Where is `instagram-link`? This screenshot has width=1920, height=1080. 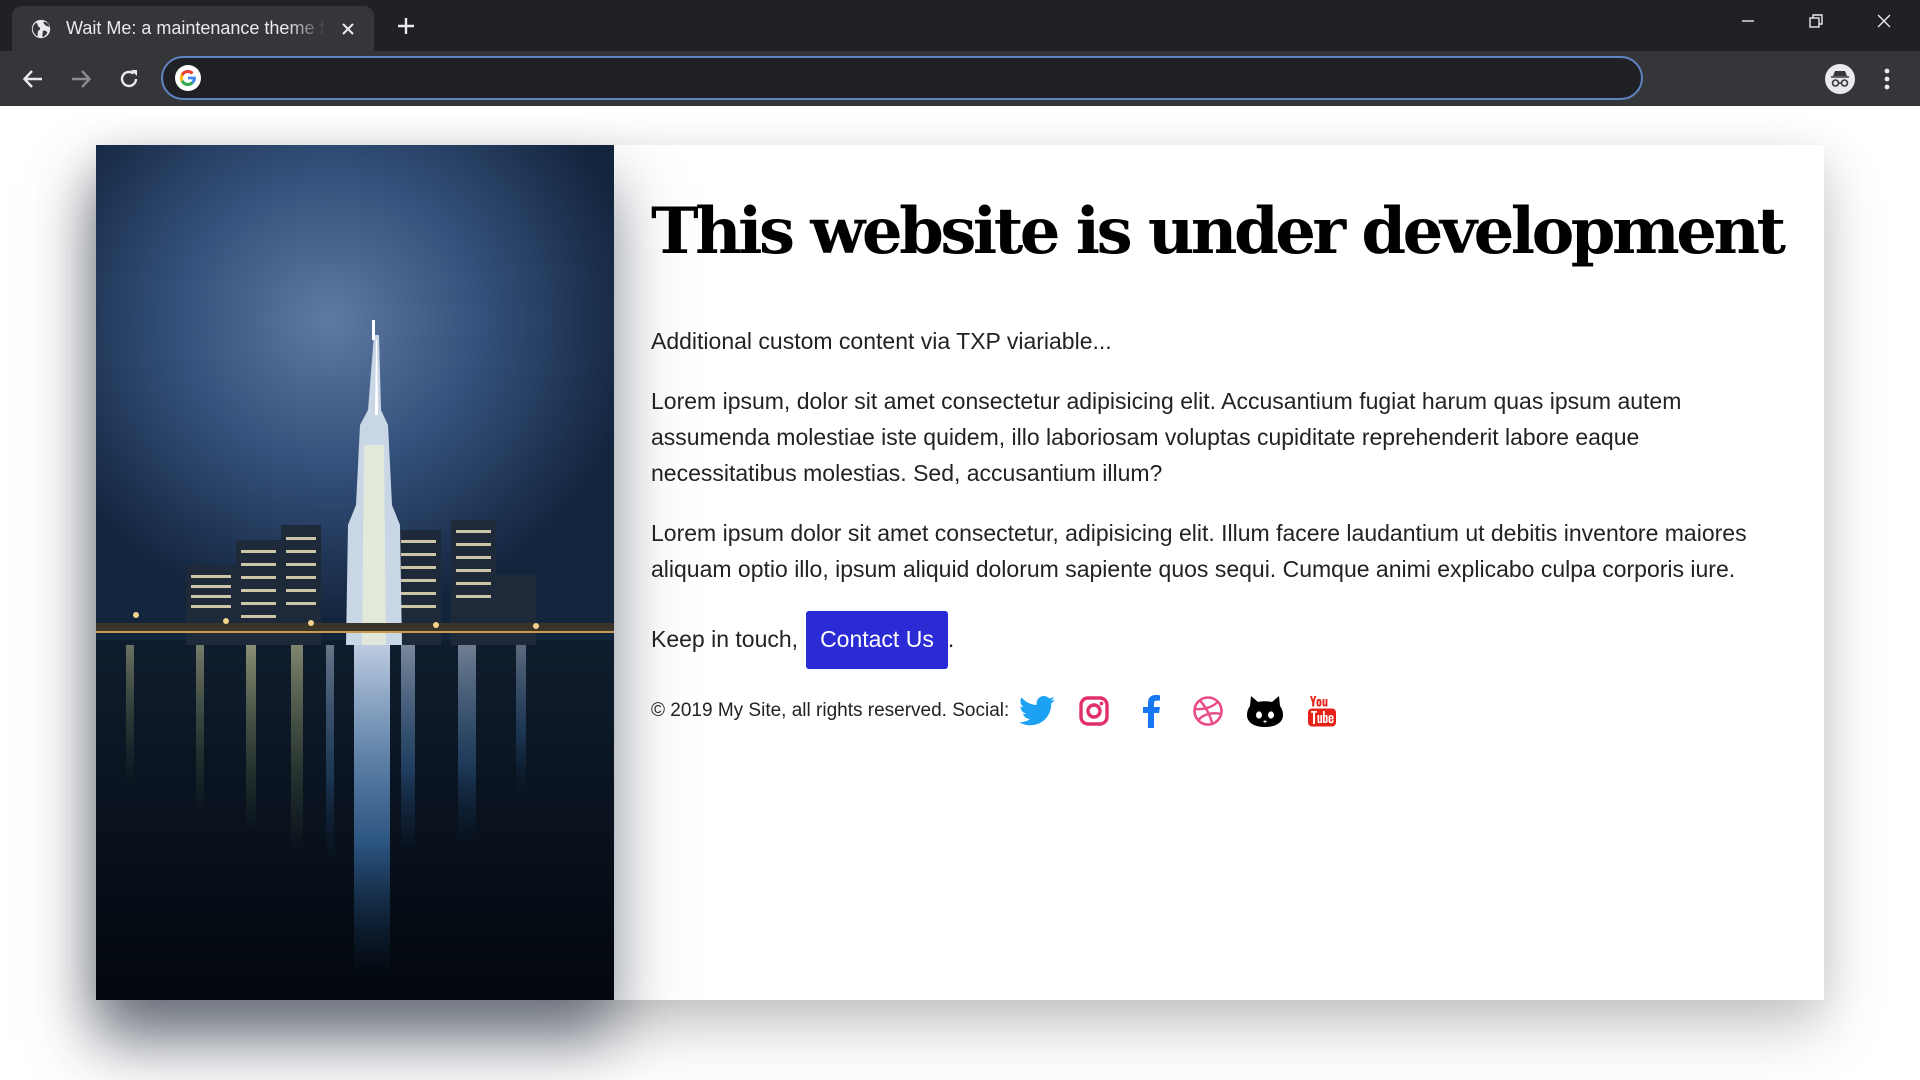 instagram-link is located at coordinates (1094, 711).